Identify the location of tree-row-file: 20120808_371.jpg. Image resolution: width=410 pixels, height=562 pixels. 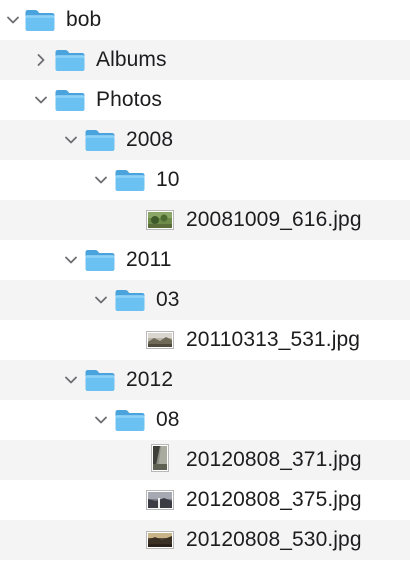
(205, 460).